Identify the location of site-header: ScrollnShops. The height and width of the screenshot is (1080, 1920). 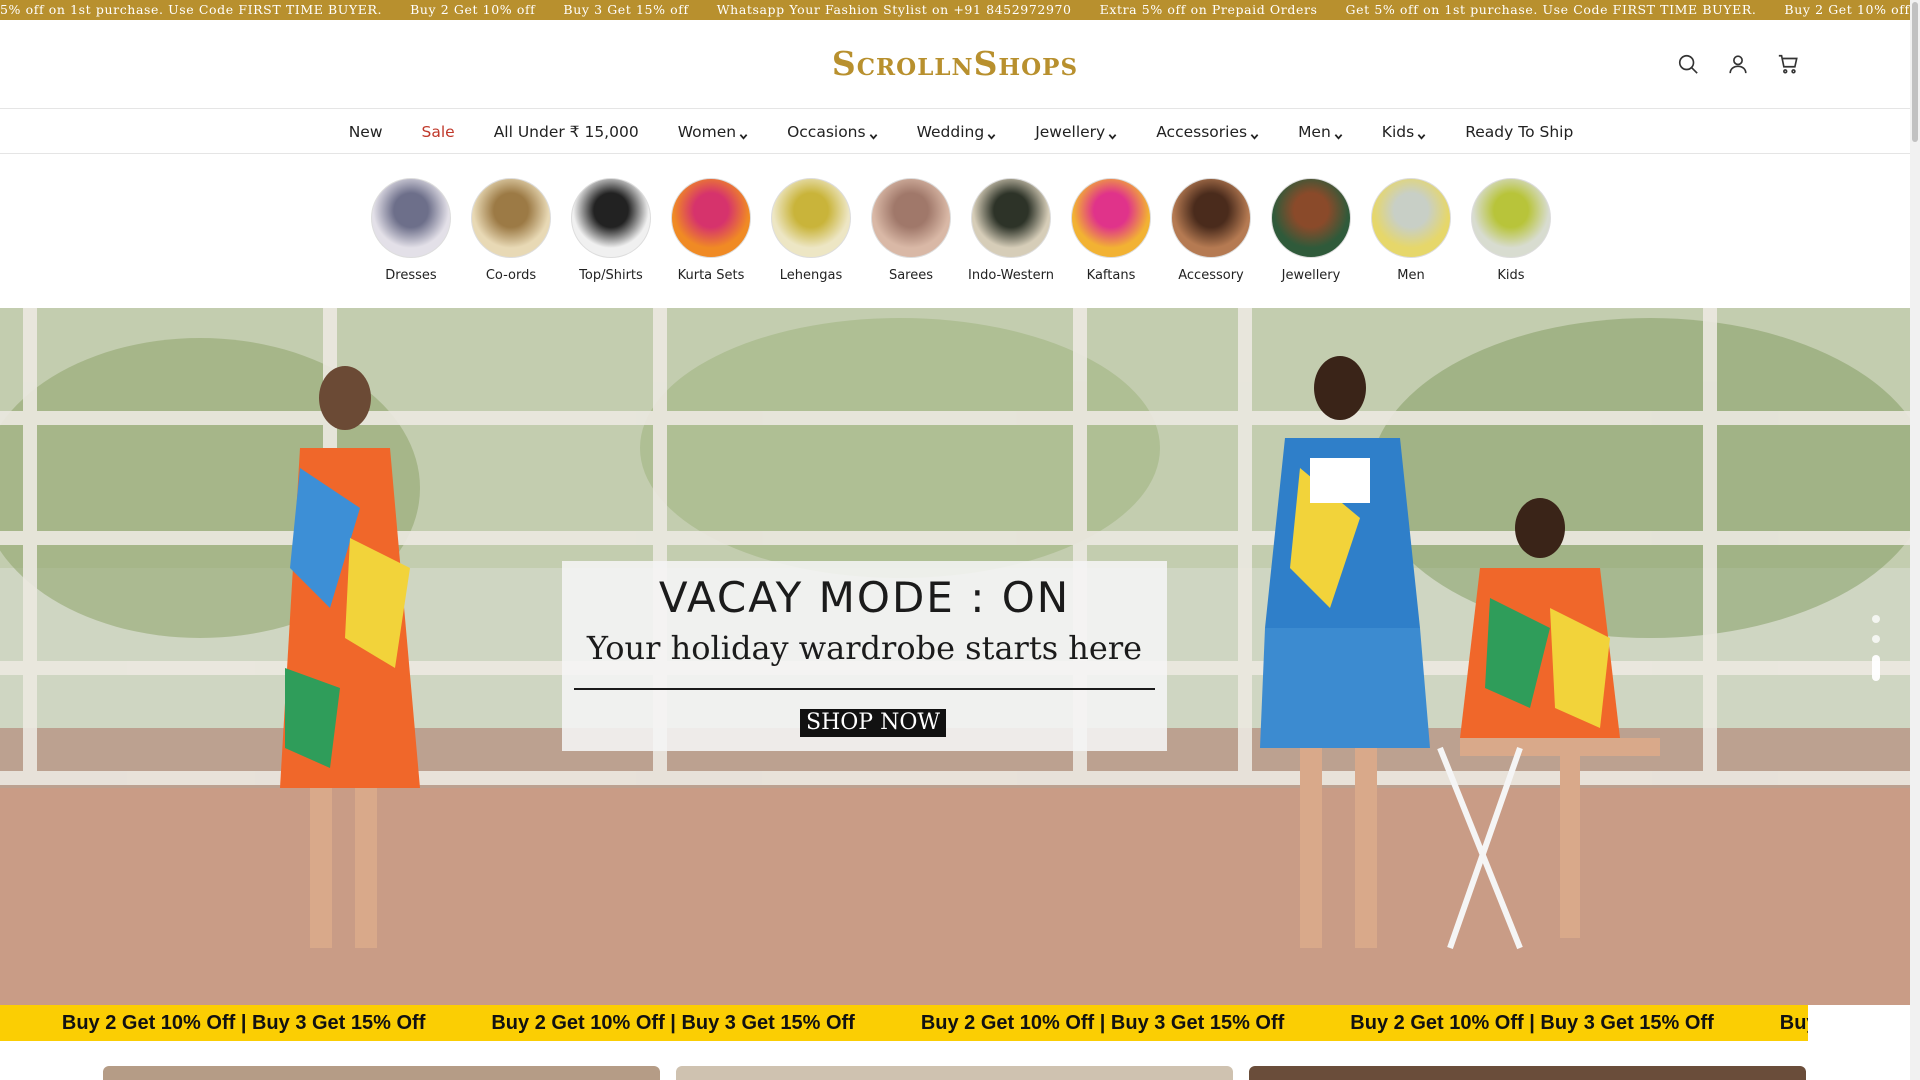
(955, 64).